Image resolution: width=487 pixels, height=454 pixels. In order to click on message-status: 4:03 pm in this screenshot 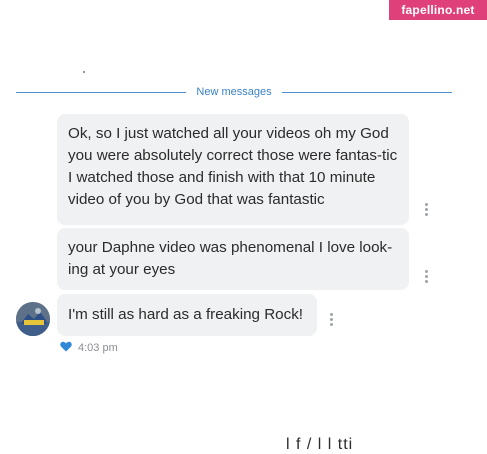, I will do `click(89, 348)`.